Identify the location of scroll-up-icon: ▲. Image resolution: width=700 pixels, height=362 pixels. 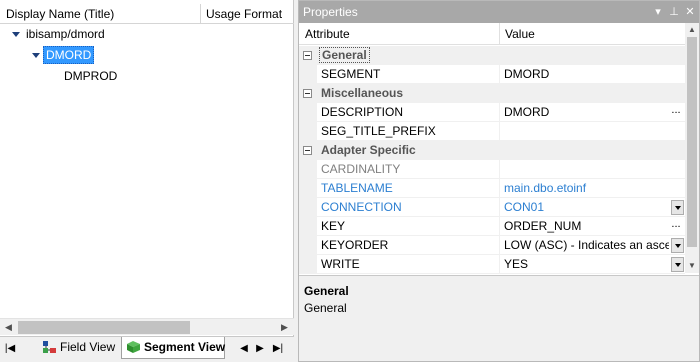
(692, 30).